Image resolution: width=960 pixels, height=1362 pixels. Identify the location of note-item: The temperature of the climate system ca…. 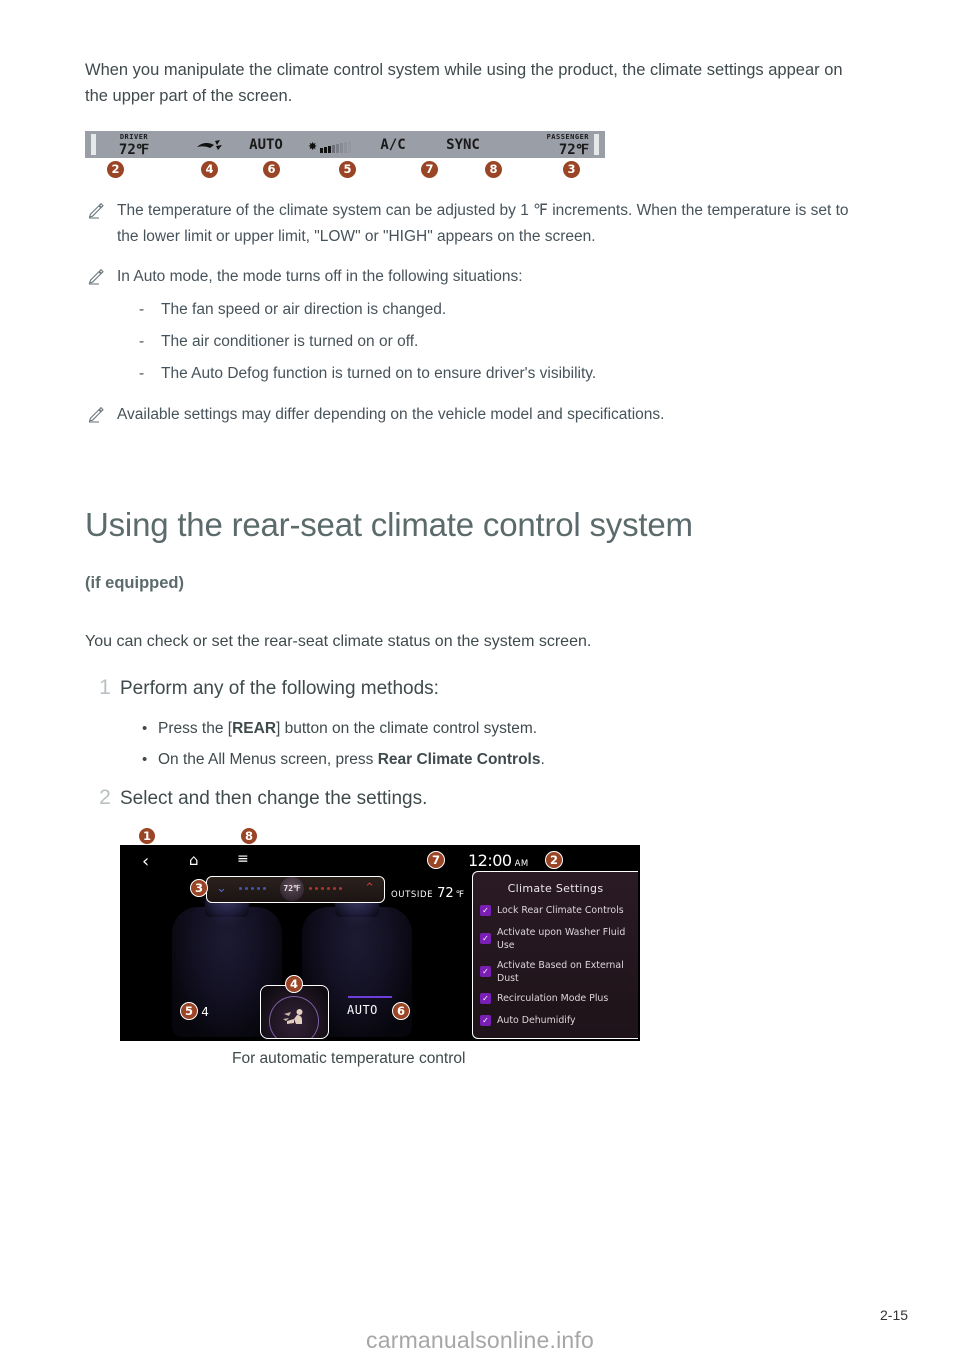
(475, 224).